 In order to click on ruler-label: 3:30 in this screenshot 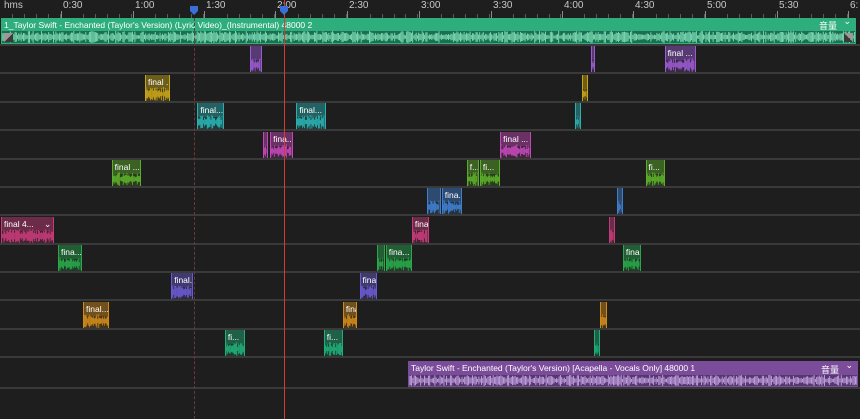, I will do `click(503, 5)`.